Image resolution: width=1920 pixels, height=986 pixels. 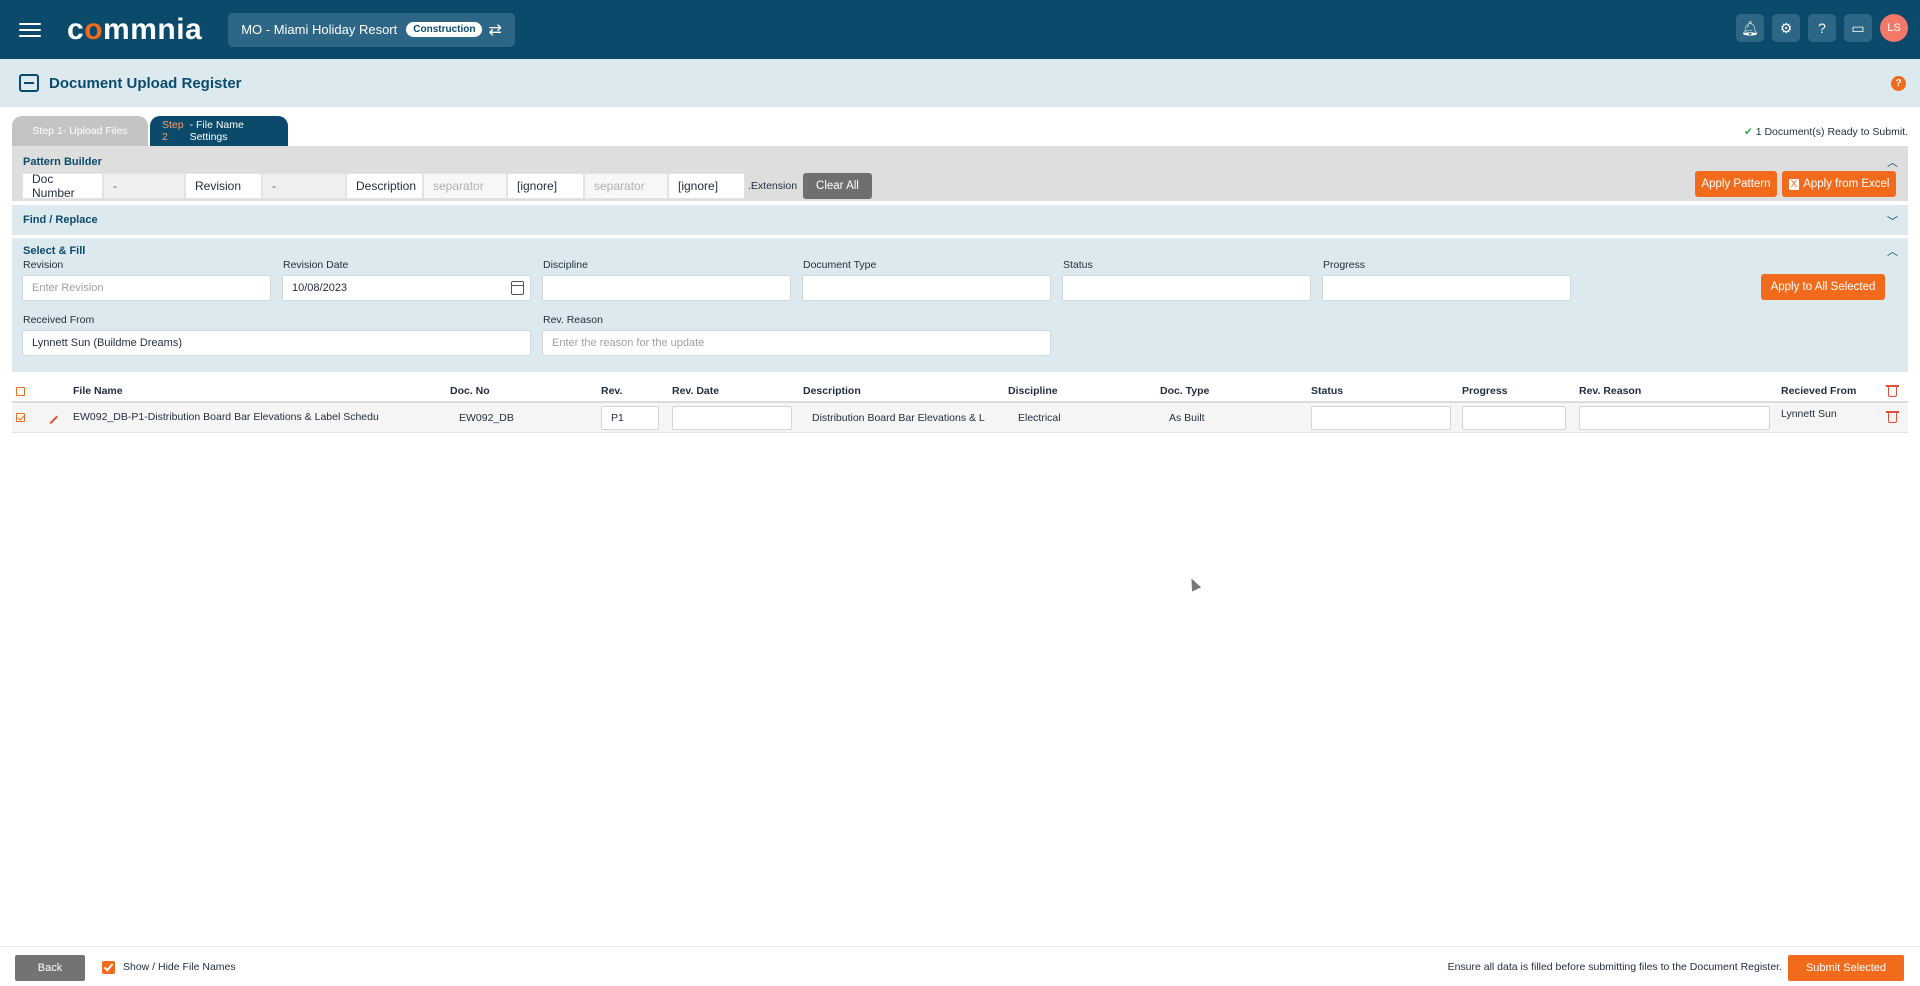 What do you see at coordinates (1736, 184) in the screenshot?
I see `apply-pattern-button: Apply Pattern` at bounding box center [1736, 184].